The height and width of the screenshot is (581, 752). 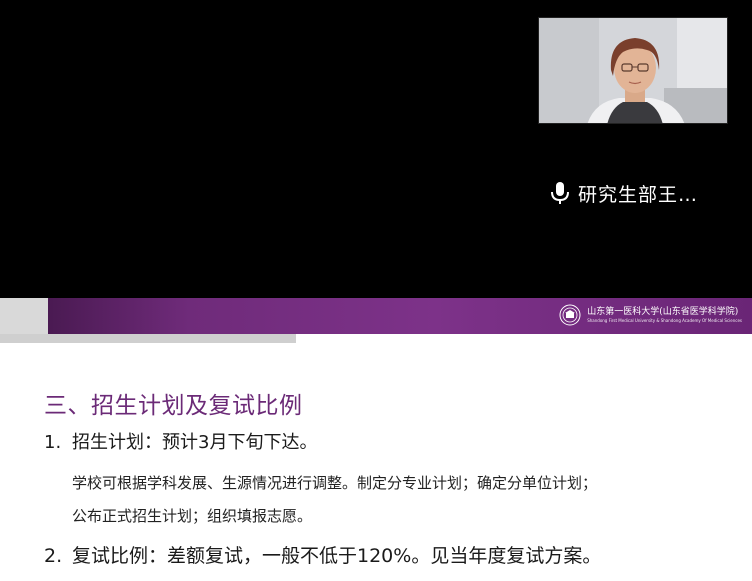 I want to click on detail-line-2: 公布正式招生计划；组织填报志愿。, so click(x=192, y=516).